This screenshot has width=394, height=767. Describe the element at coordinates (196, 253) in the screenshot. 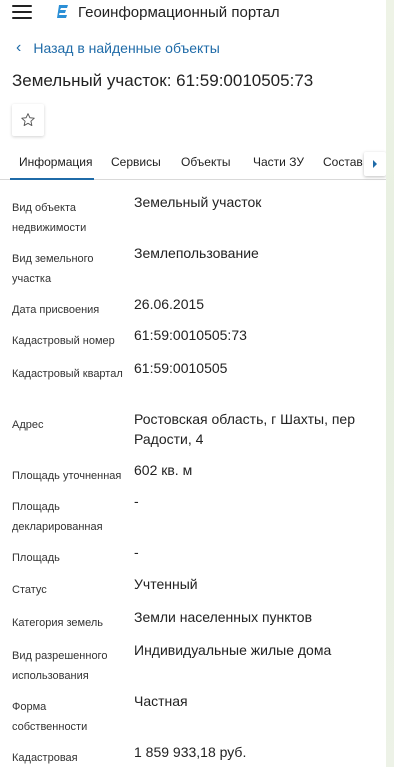

I see `field-value: Землепользование` at that location.